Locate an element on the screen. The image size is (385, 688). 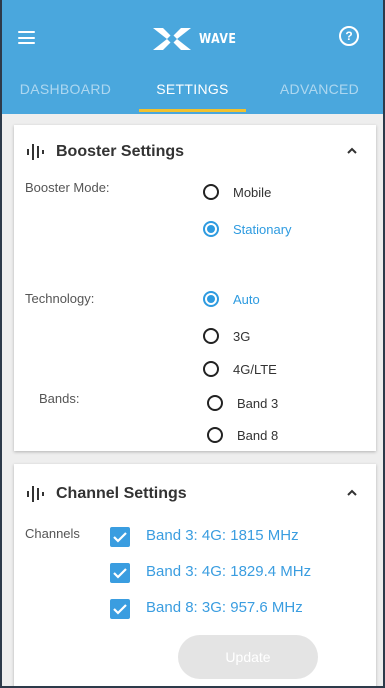
radio-auto is located at coordinates (211, 299).